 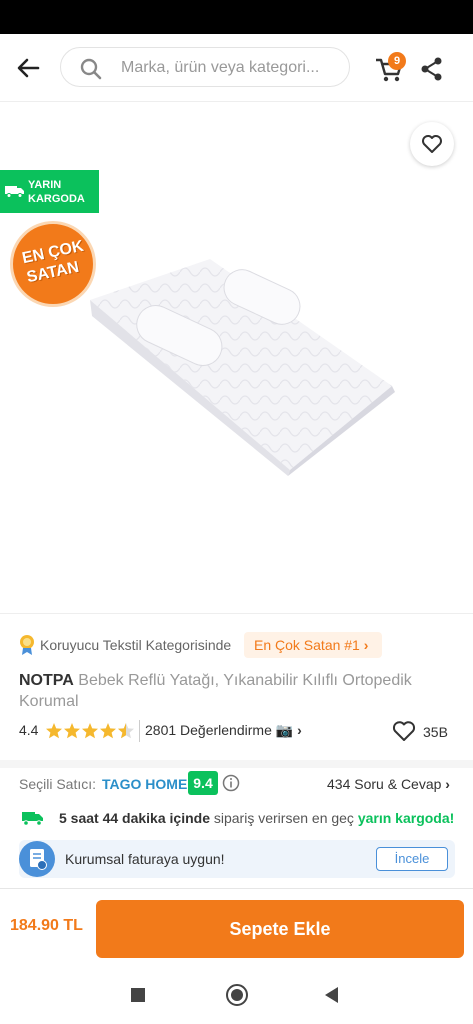 I want to click on cart-count-badge: 9, so click(x=397, y=61).